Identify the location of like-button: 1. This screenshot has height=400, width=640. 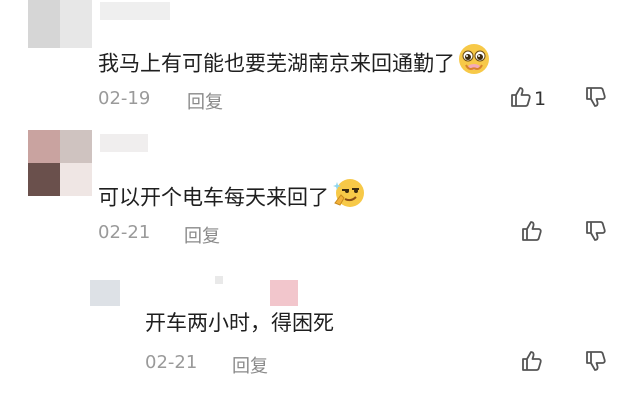
(528, 99).